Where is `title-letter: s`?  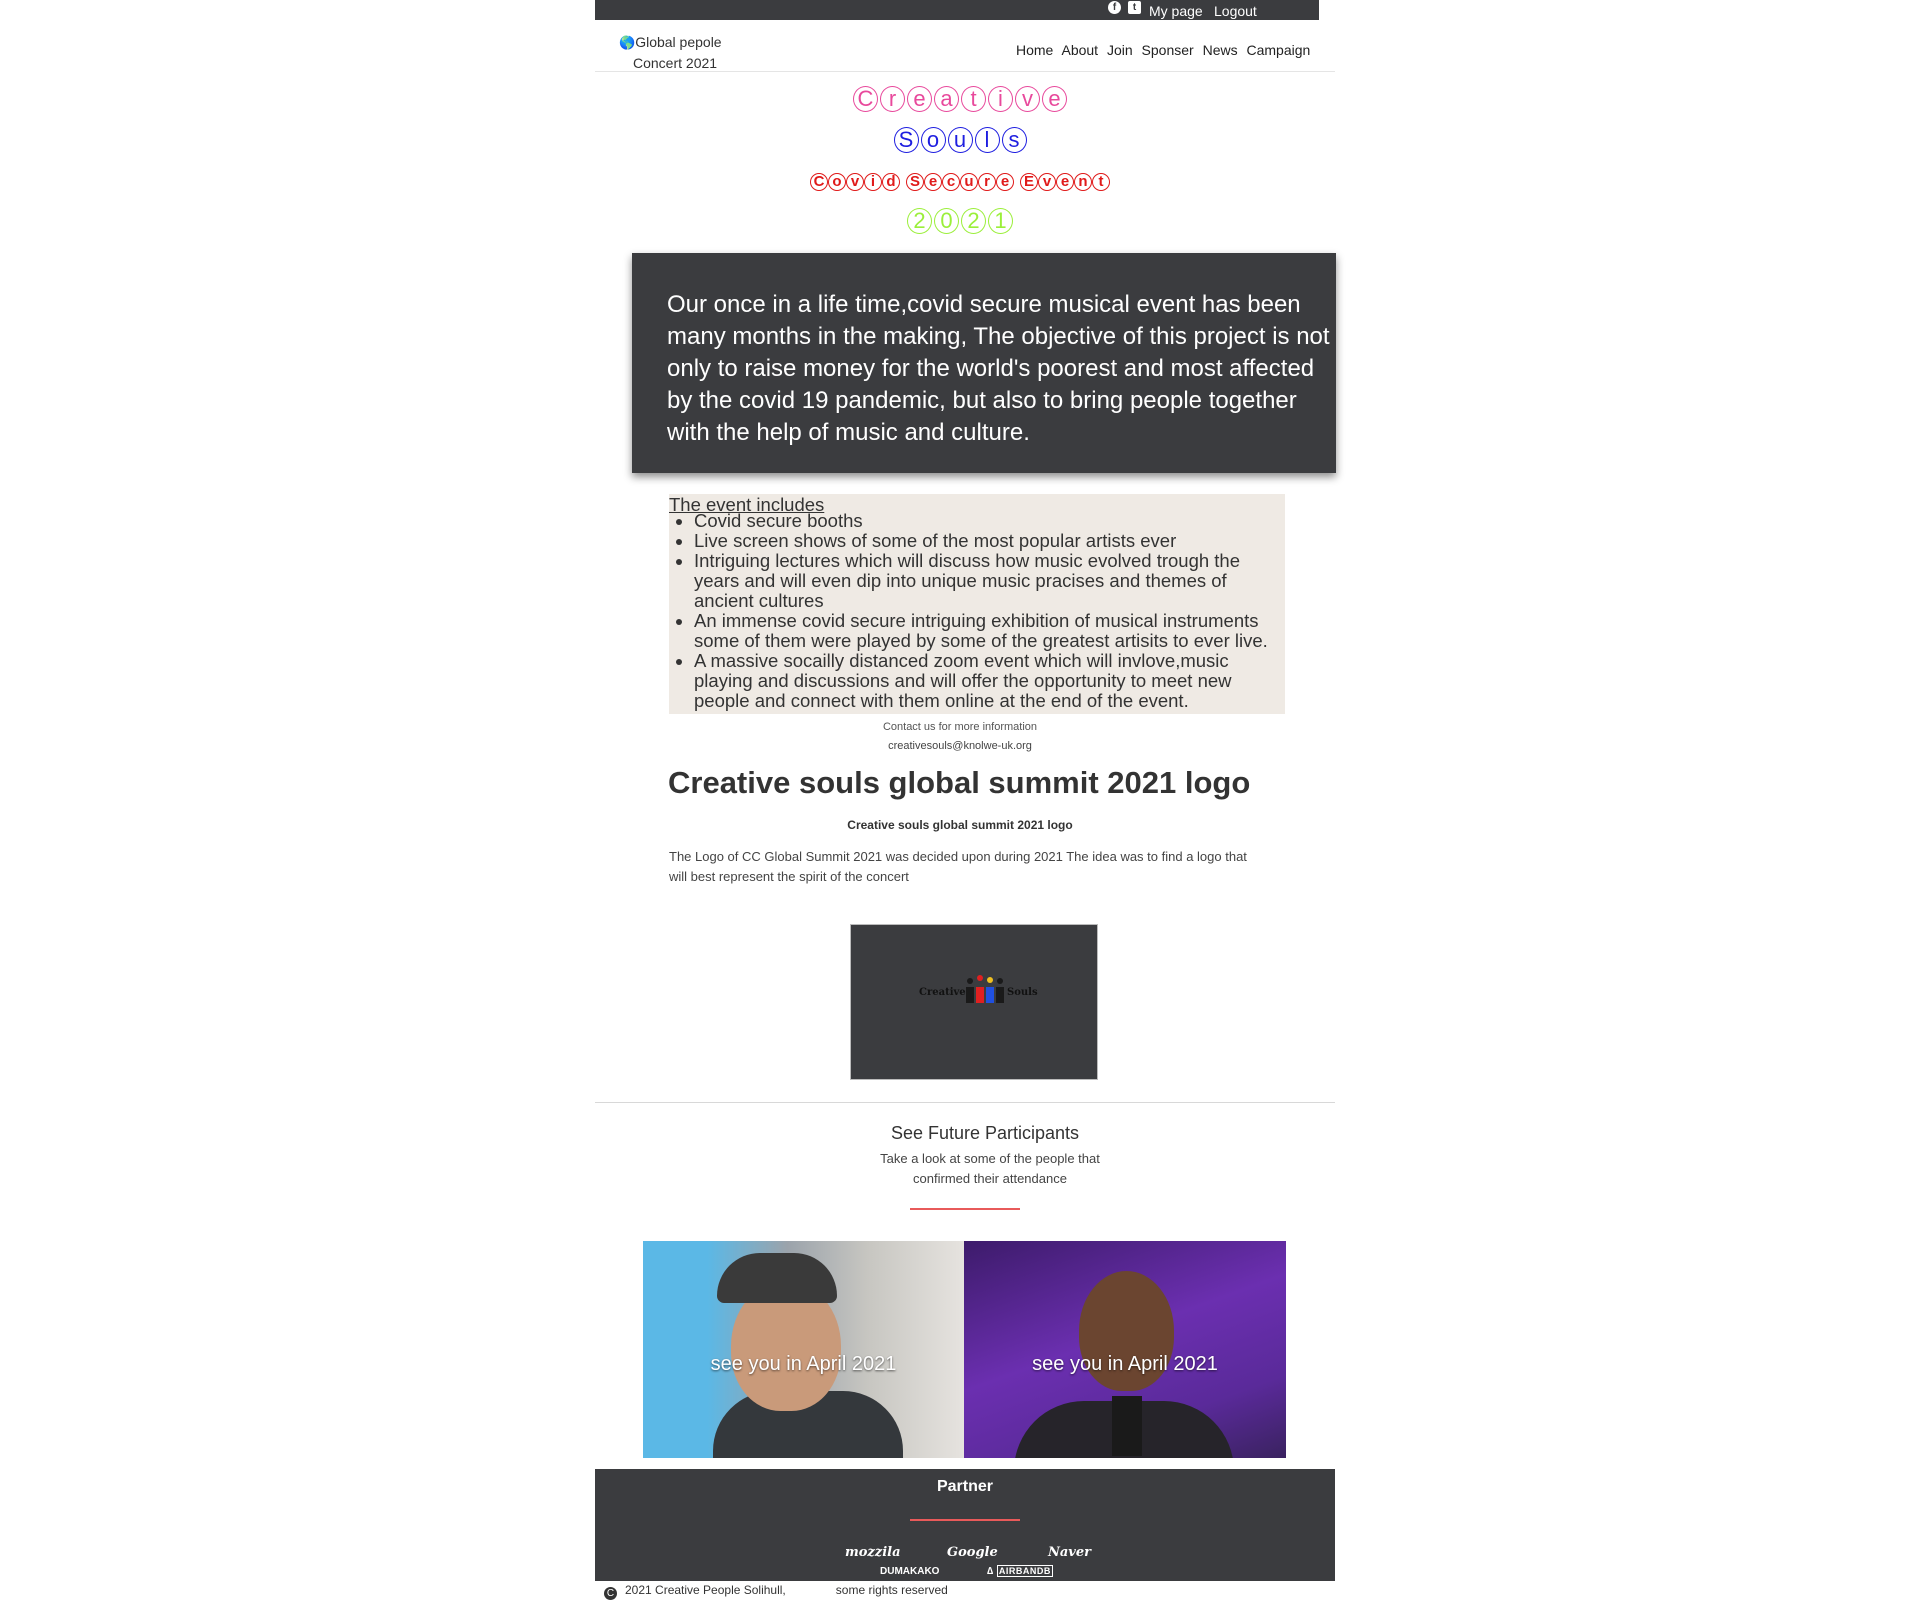
title-letter: s is located at coordinates (1014, 140).